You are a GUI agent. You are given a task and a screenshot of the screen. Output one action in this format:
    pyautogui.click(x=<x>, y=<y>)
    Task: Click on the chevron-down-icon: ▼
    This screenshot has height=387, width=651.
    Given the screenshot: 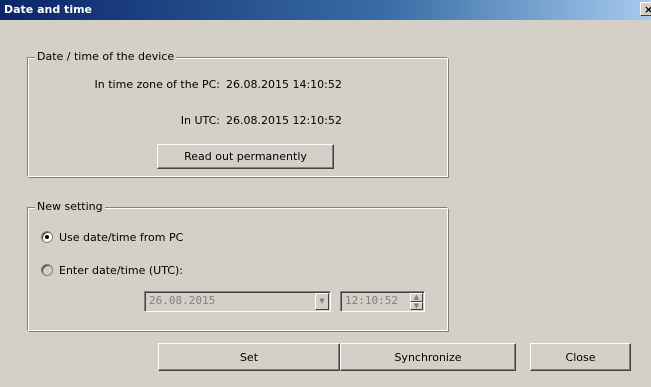 What is the action you would take?
    pyautogui.click(x=322, y=301)
    